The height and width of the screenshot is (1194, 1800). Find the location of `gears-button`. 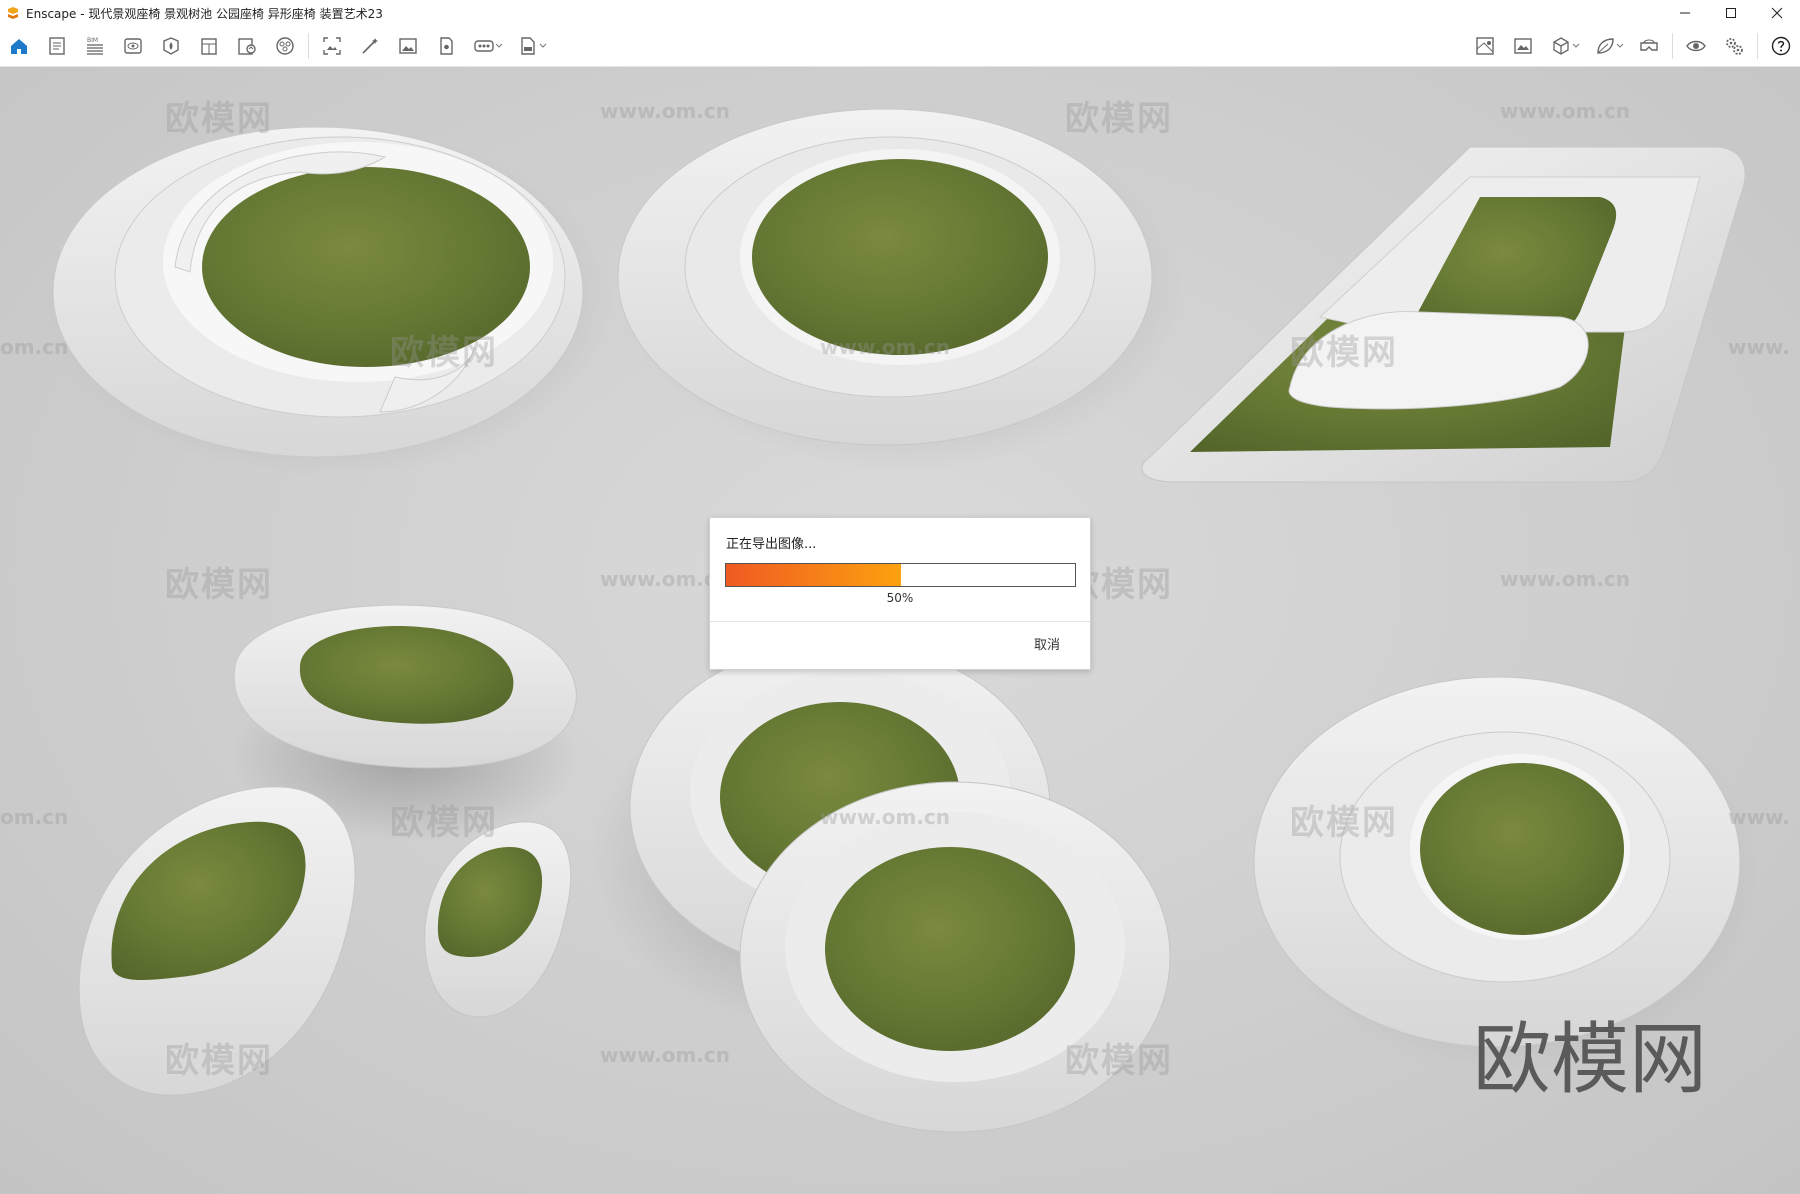

gears-button is located at coordinates (1734, 46).